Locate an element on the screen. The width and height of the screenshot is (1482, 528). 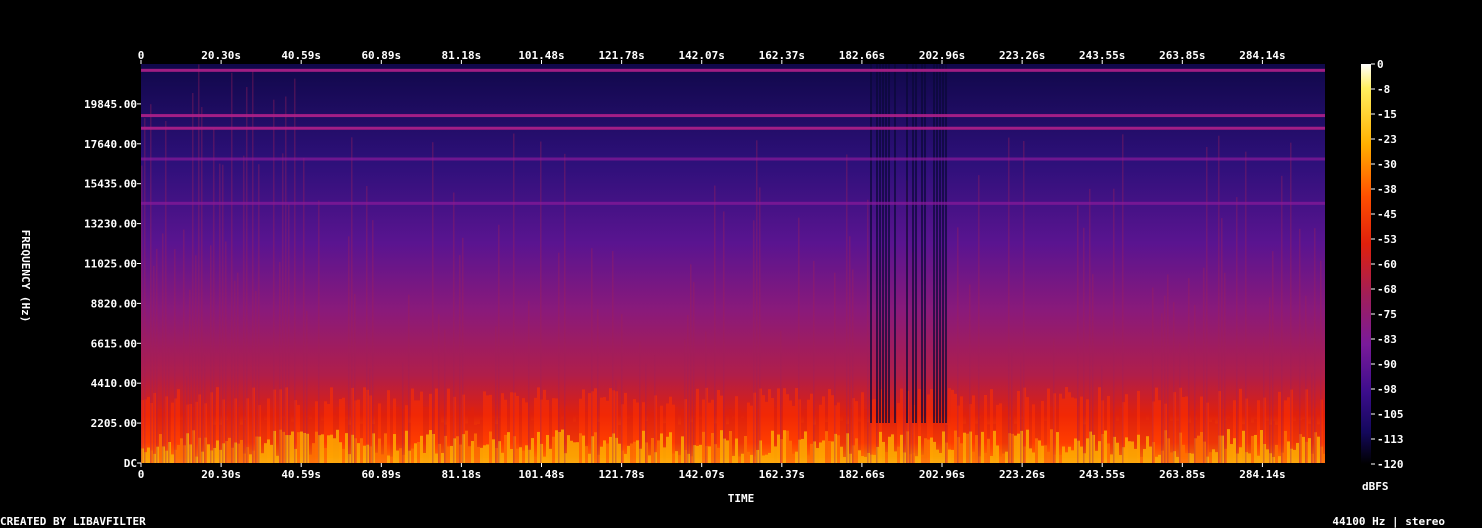
x-tick-label-top: 0 is located at coordinates (141, 55).